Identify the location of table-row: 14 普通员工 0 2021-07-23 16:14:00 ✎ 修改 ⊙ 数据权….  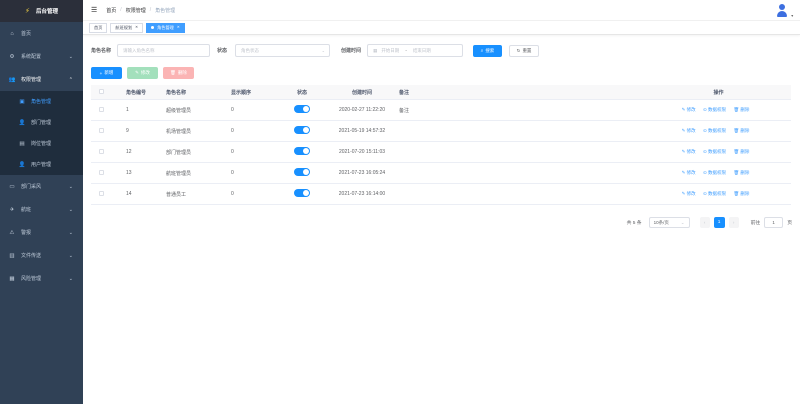
(441, 194).